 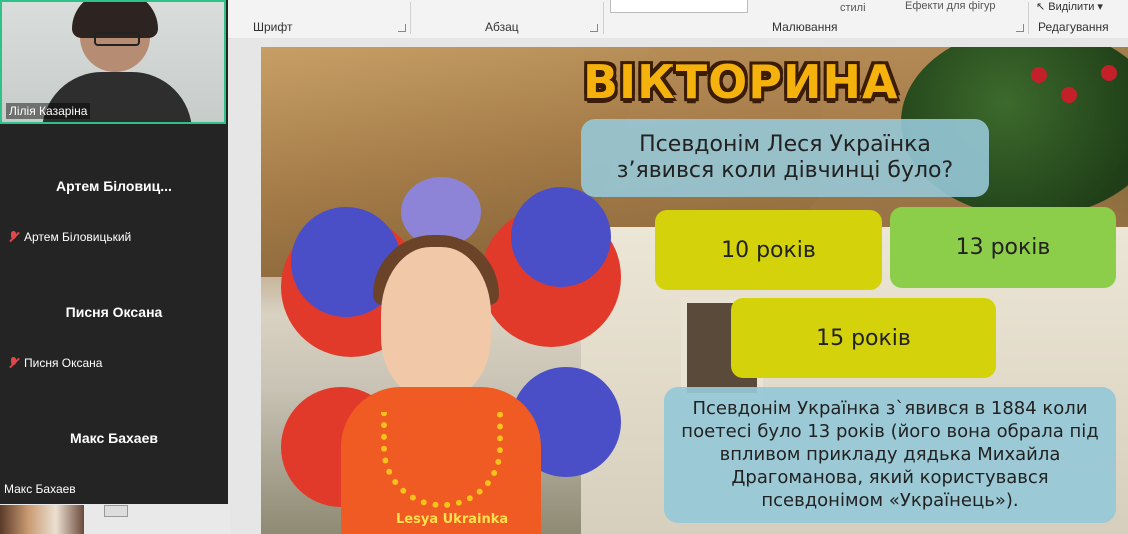 What do you see at coordinates (853, 8) in the screenshot?
I see `quick-styles-button: стилі` at bounding box center [853, 8].